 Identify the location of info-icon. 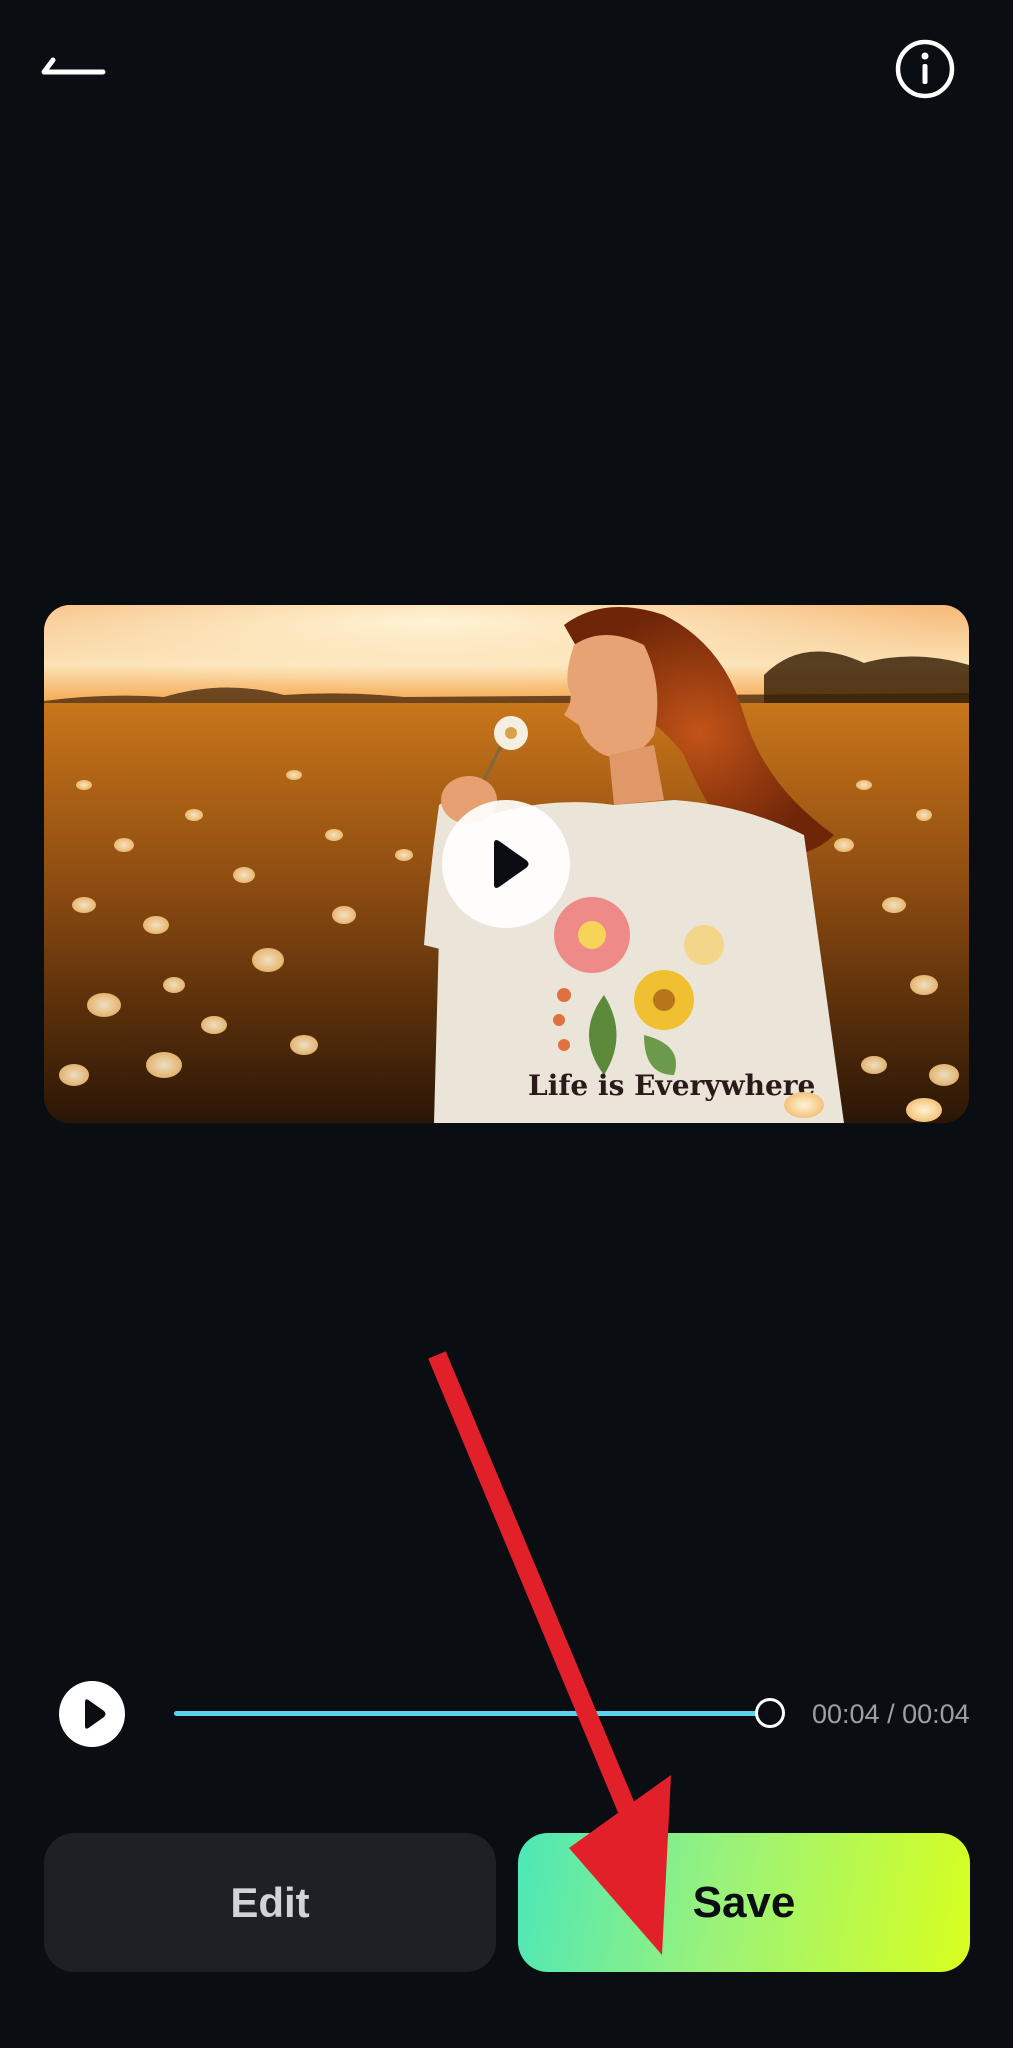
(925, 69).